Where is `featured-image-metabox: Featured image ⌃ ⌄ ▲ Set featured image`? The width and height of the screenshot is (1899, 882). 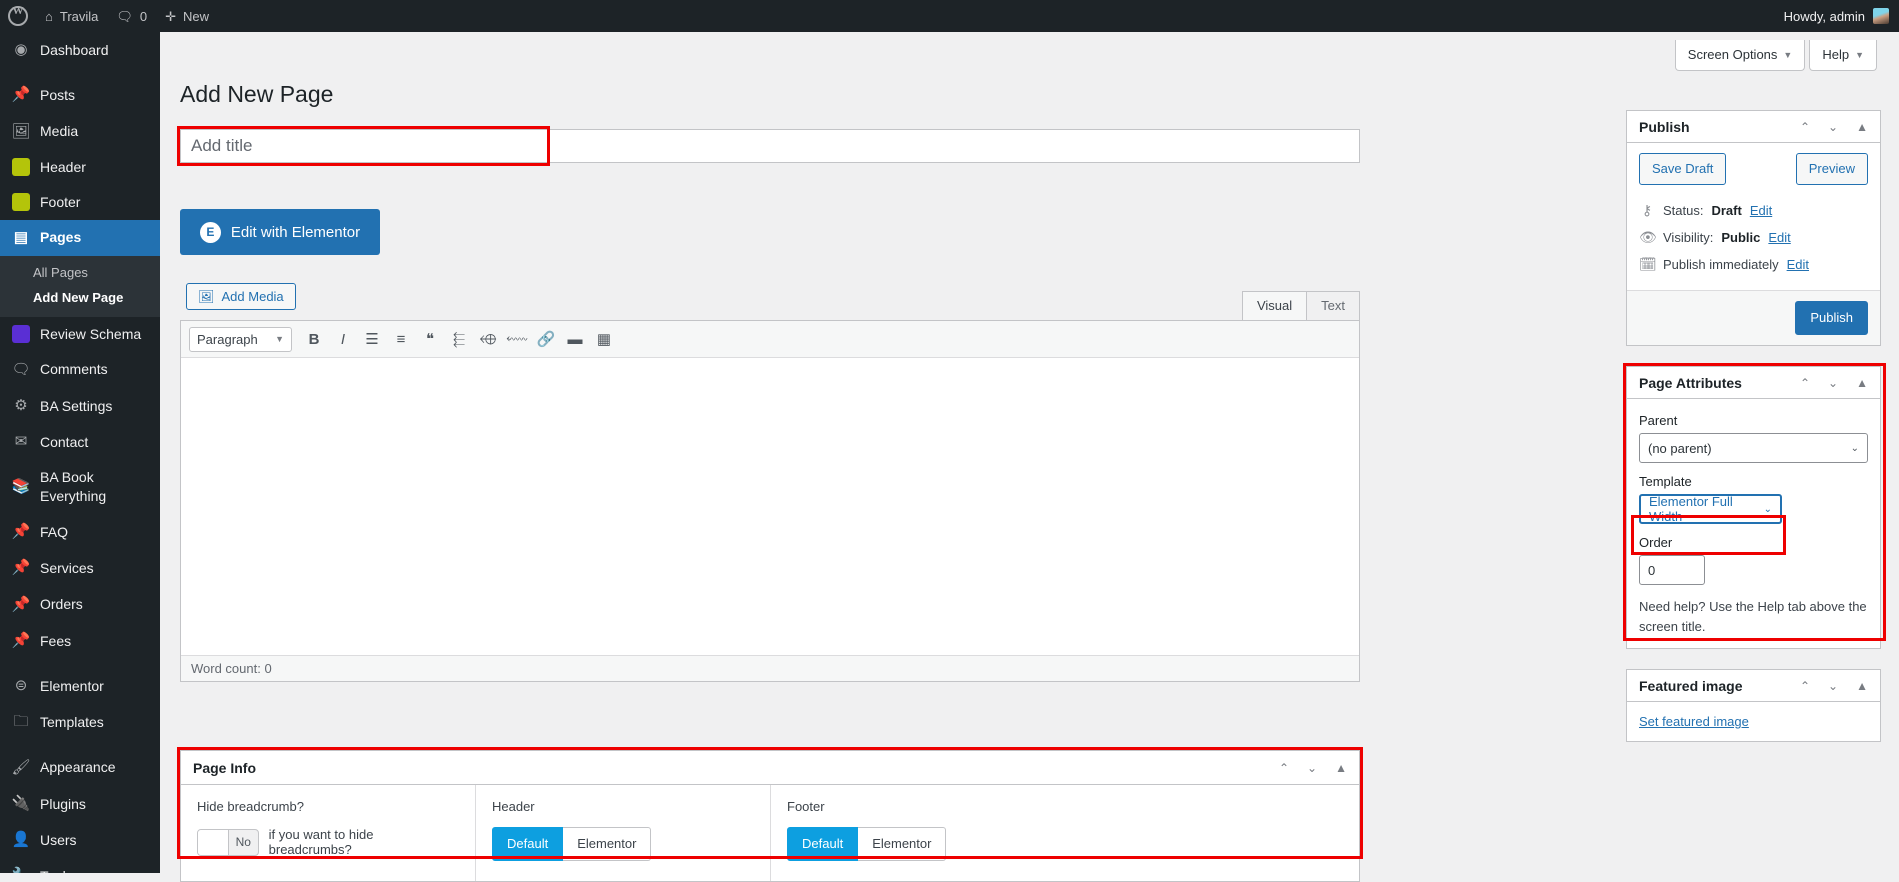
featured-image-metabox: Featured image ⌃ ⌄ ▲ Set featured image is located at coordinates (1753, 706).